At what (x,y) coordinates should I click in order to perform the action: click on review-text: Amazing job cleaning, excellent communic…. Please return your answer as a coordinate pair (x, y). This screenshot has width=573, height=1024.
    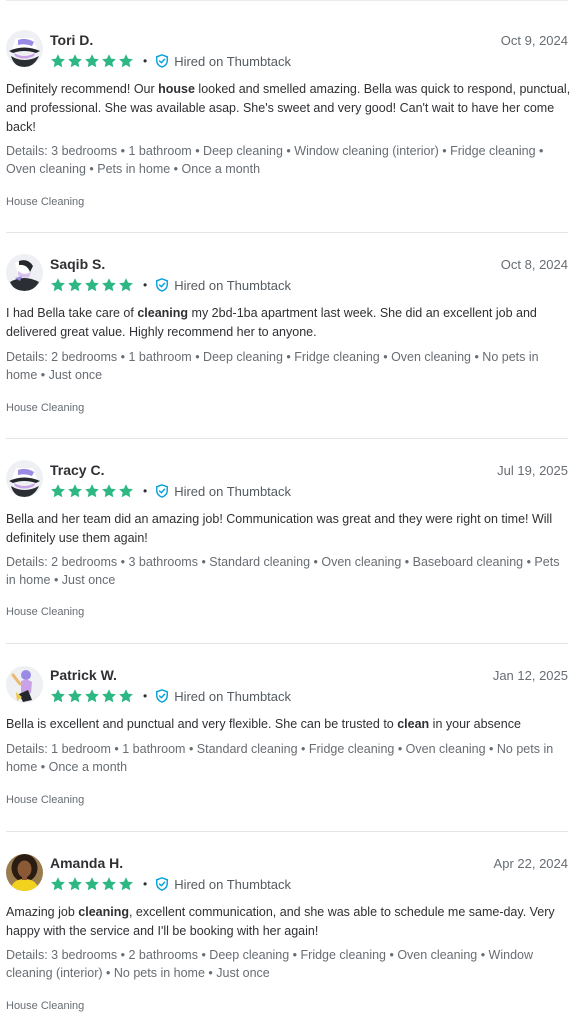
    Looking at the image, I should click on (289, 922).